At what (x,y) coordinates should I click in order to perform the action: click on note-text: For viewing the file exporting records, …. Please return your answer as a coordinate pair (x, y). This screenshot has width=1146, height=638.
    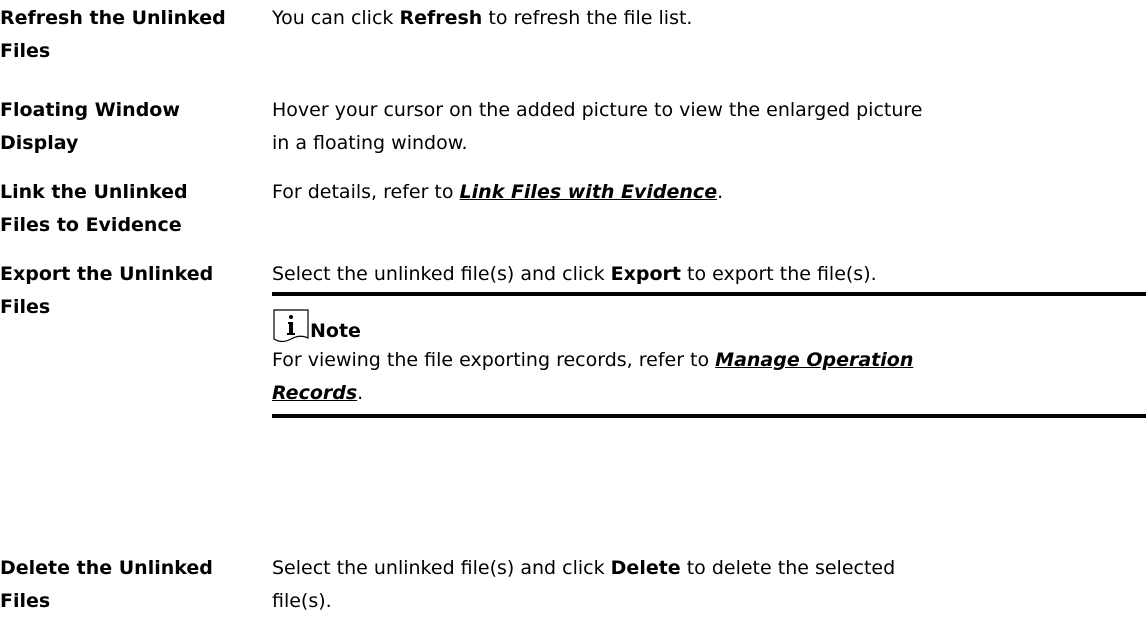
    Looking at the image, I should click on (707, 377).